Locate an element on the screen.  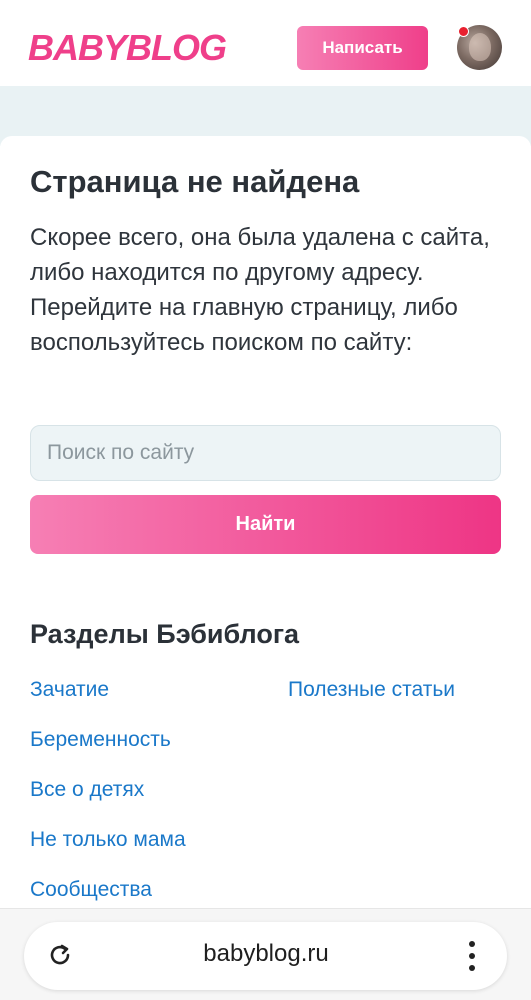
find-button: Найти is located at coordinates (265, 524).